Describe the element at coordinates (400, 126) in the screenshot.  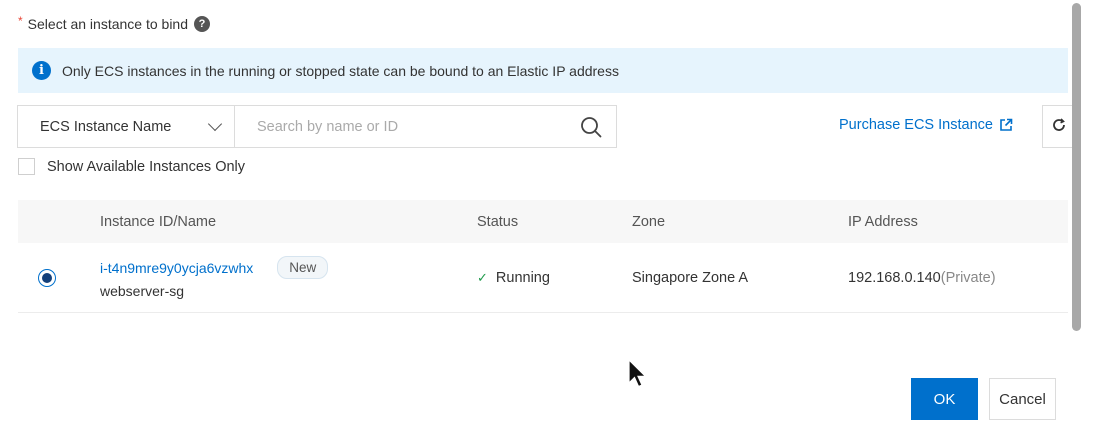
I see `search-input` at that location.